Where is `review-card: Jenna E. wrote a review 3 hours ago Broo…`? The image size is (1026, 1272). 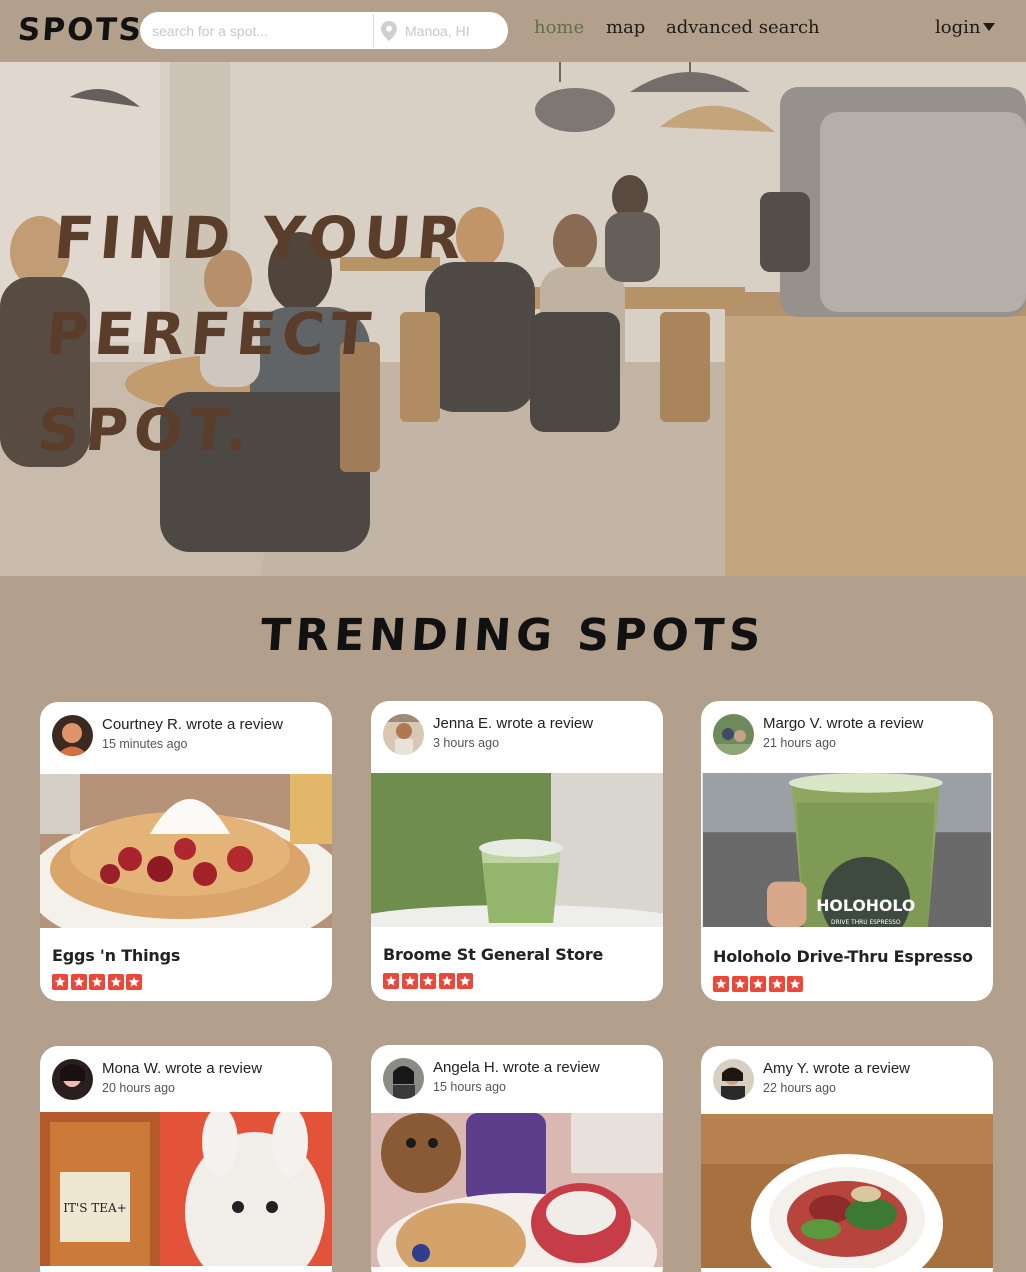
review-card: Jenna E. wrote a review 3 hours ago Broo… is located at coordinates (517, 851).